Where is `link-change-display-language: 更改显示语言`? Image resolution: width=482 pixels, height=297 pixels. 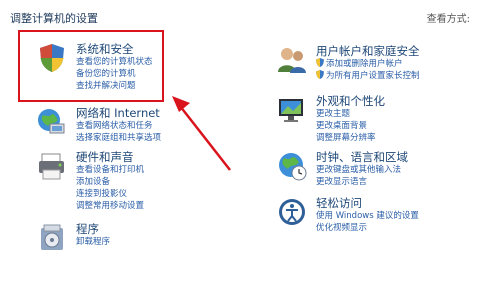
link-change-display-language: 更改显示语言 is located at coordinates (362, 182).